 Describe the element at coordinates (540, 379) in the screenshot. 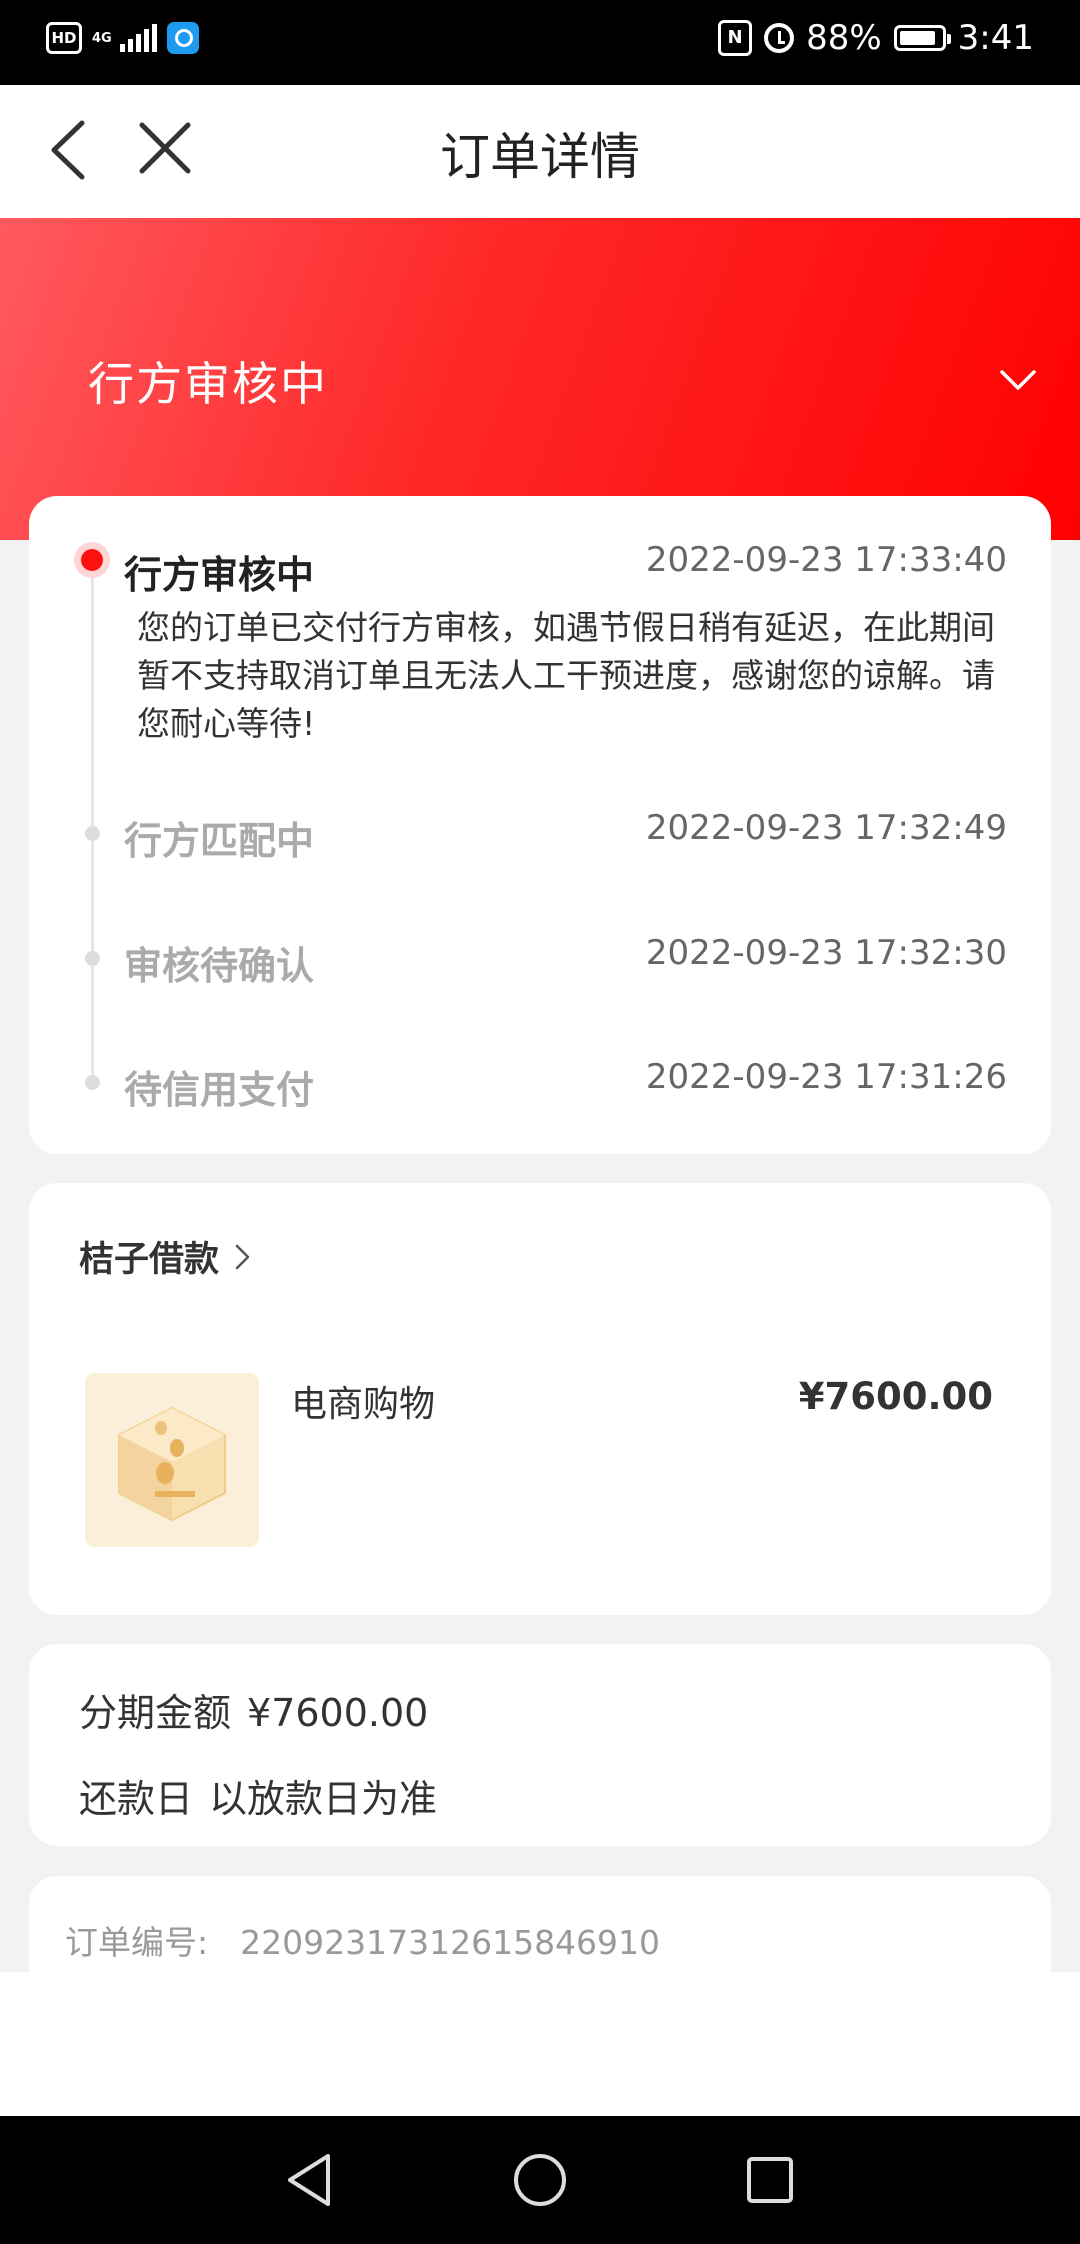

I see `status-header: 行方审核中` at that location.